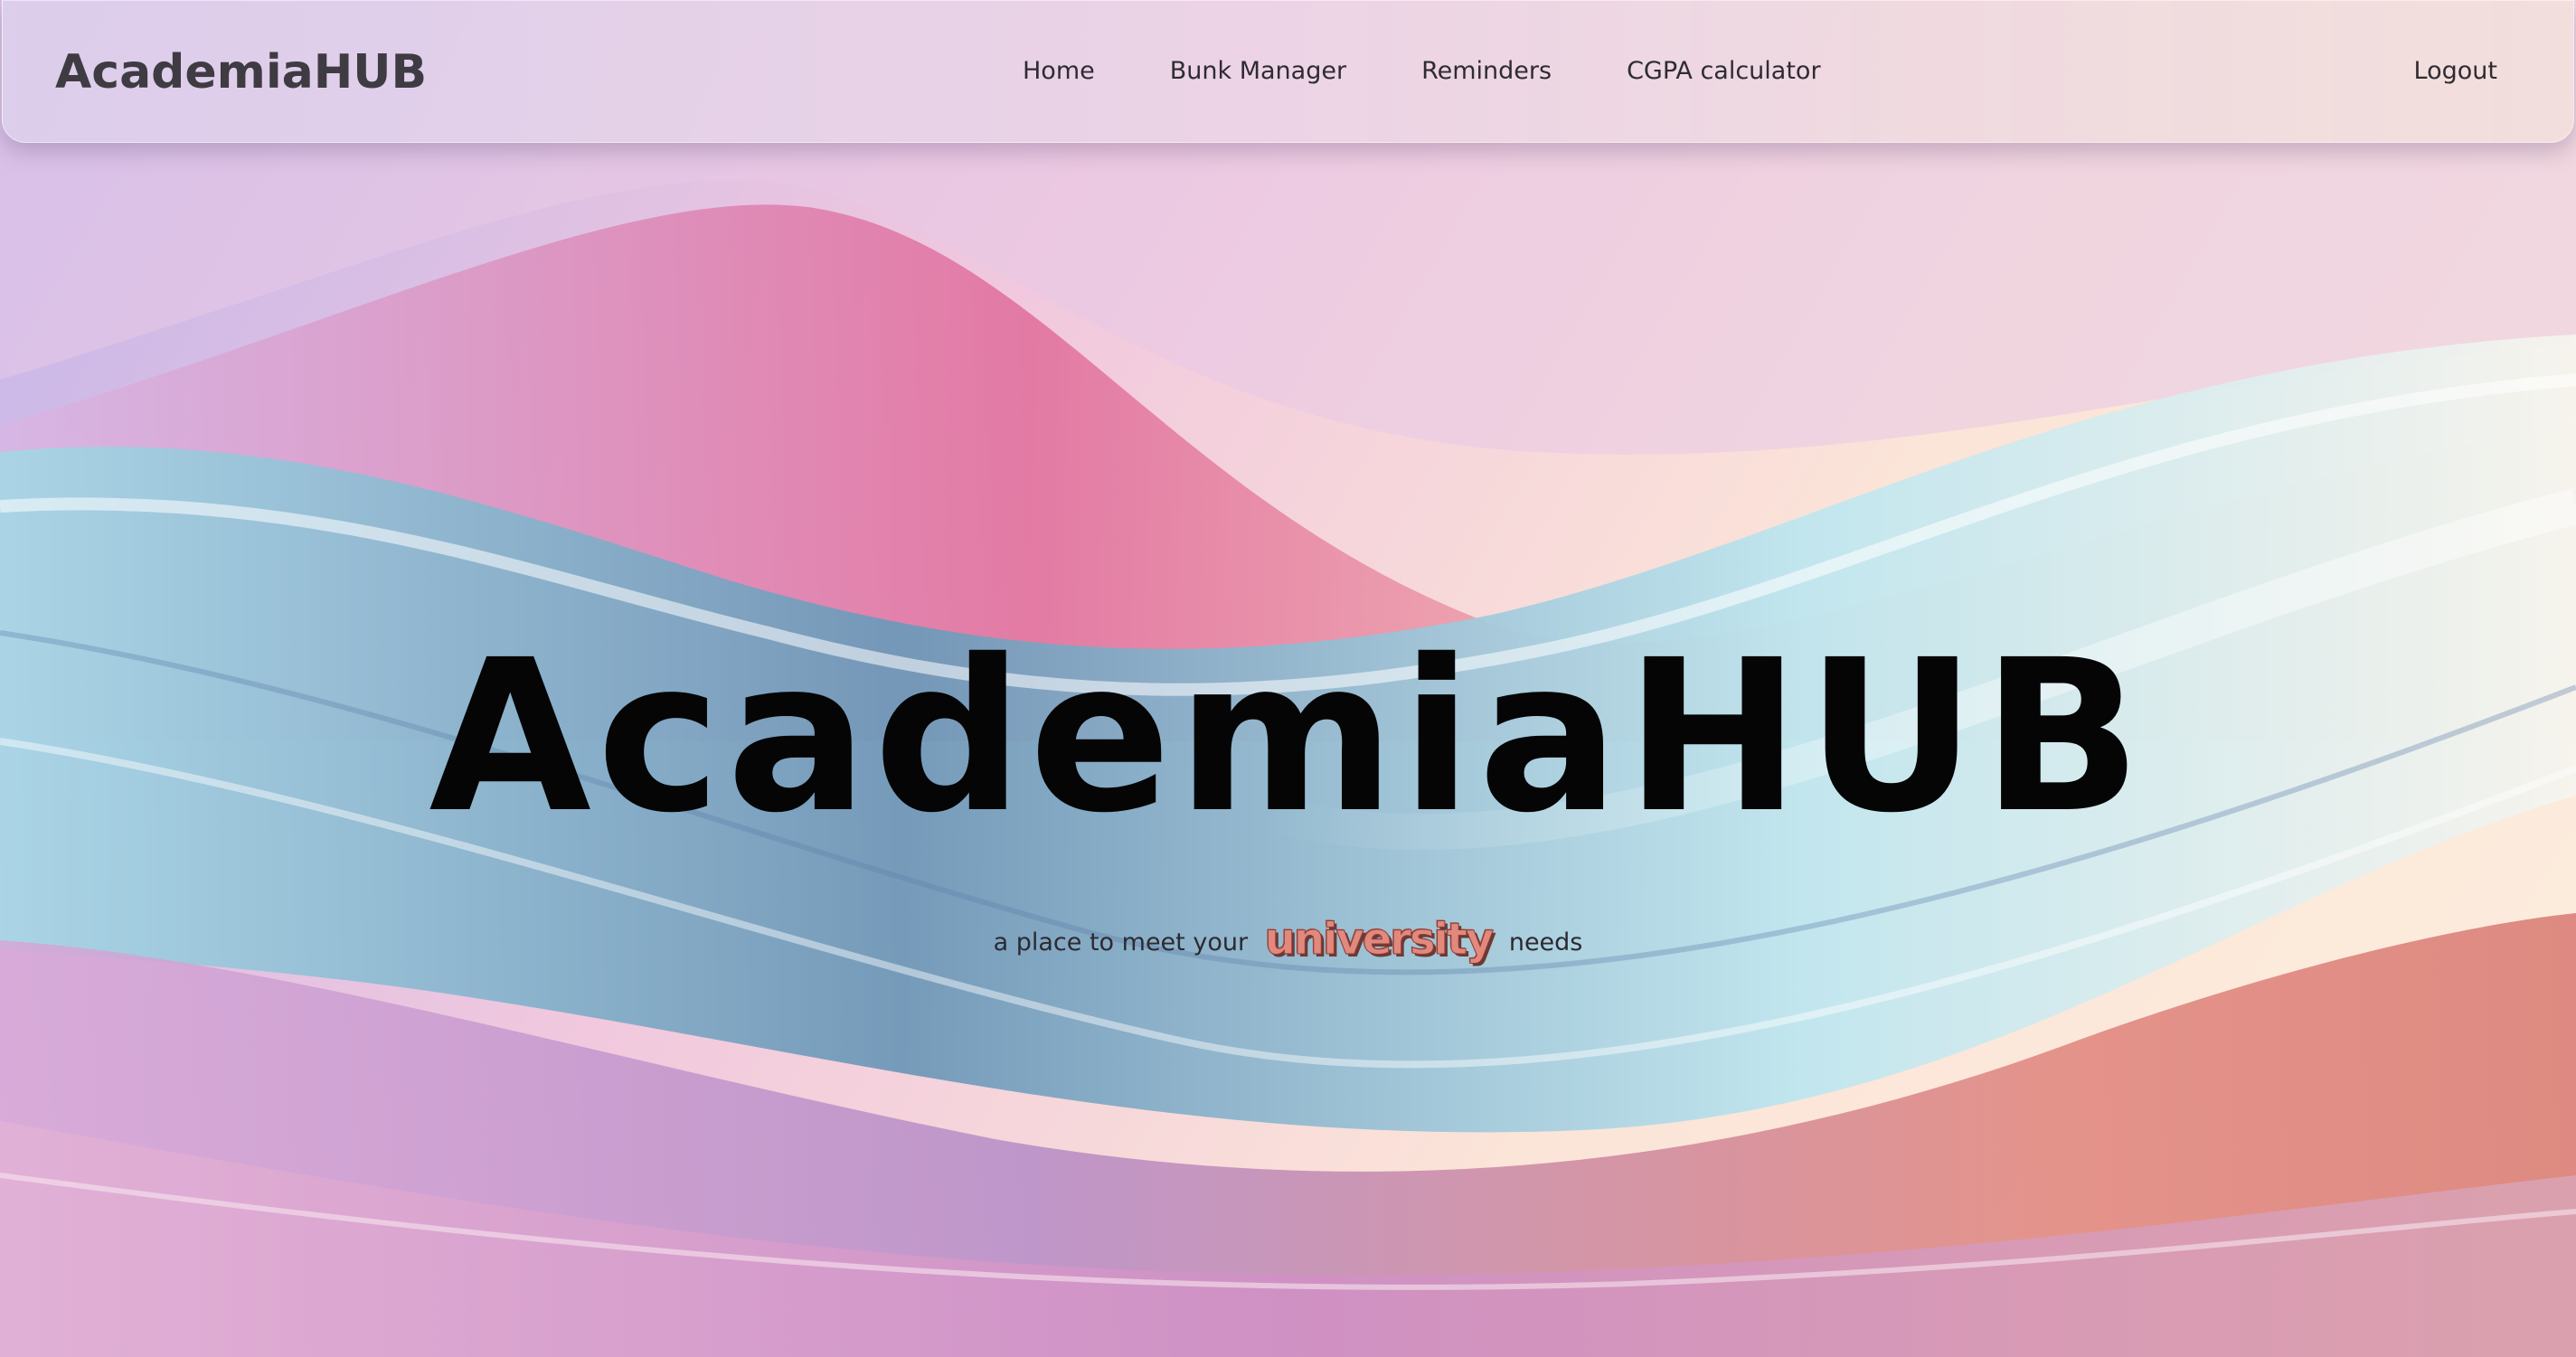 The height and width of the screenshot is (1357, 2576). I want to click on tagline-prefix: a place to meet your, so click(1121, 942).